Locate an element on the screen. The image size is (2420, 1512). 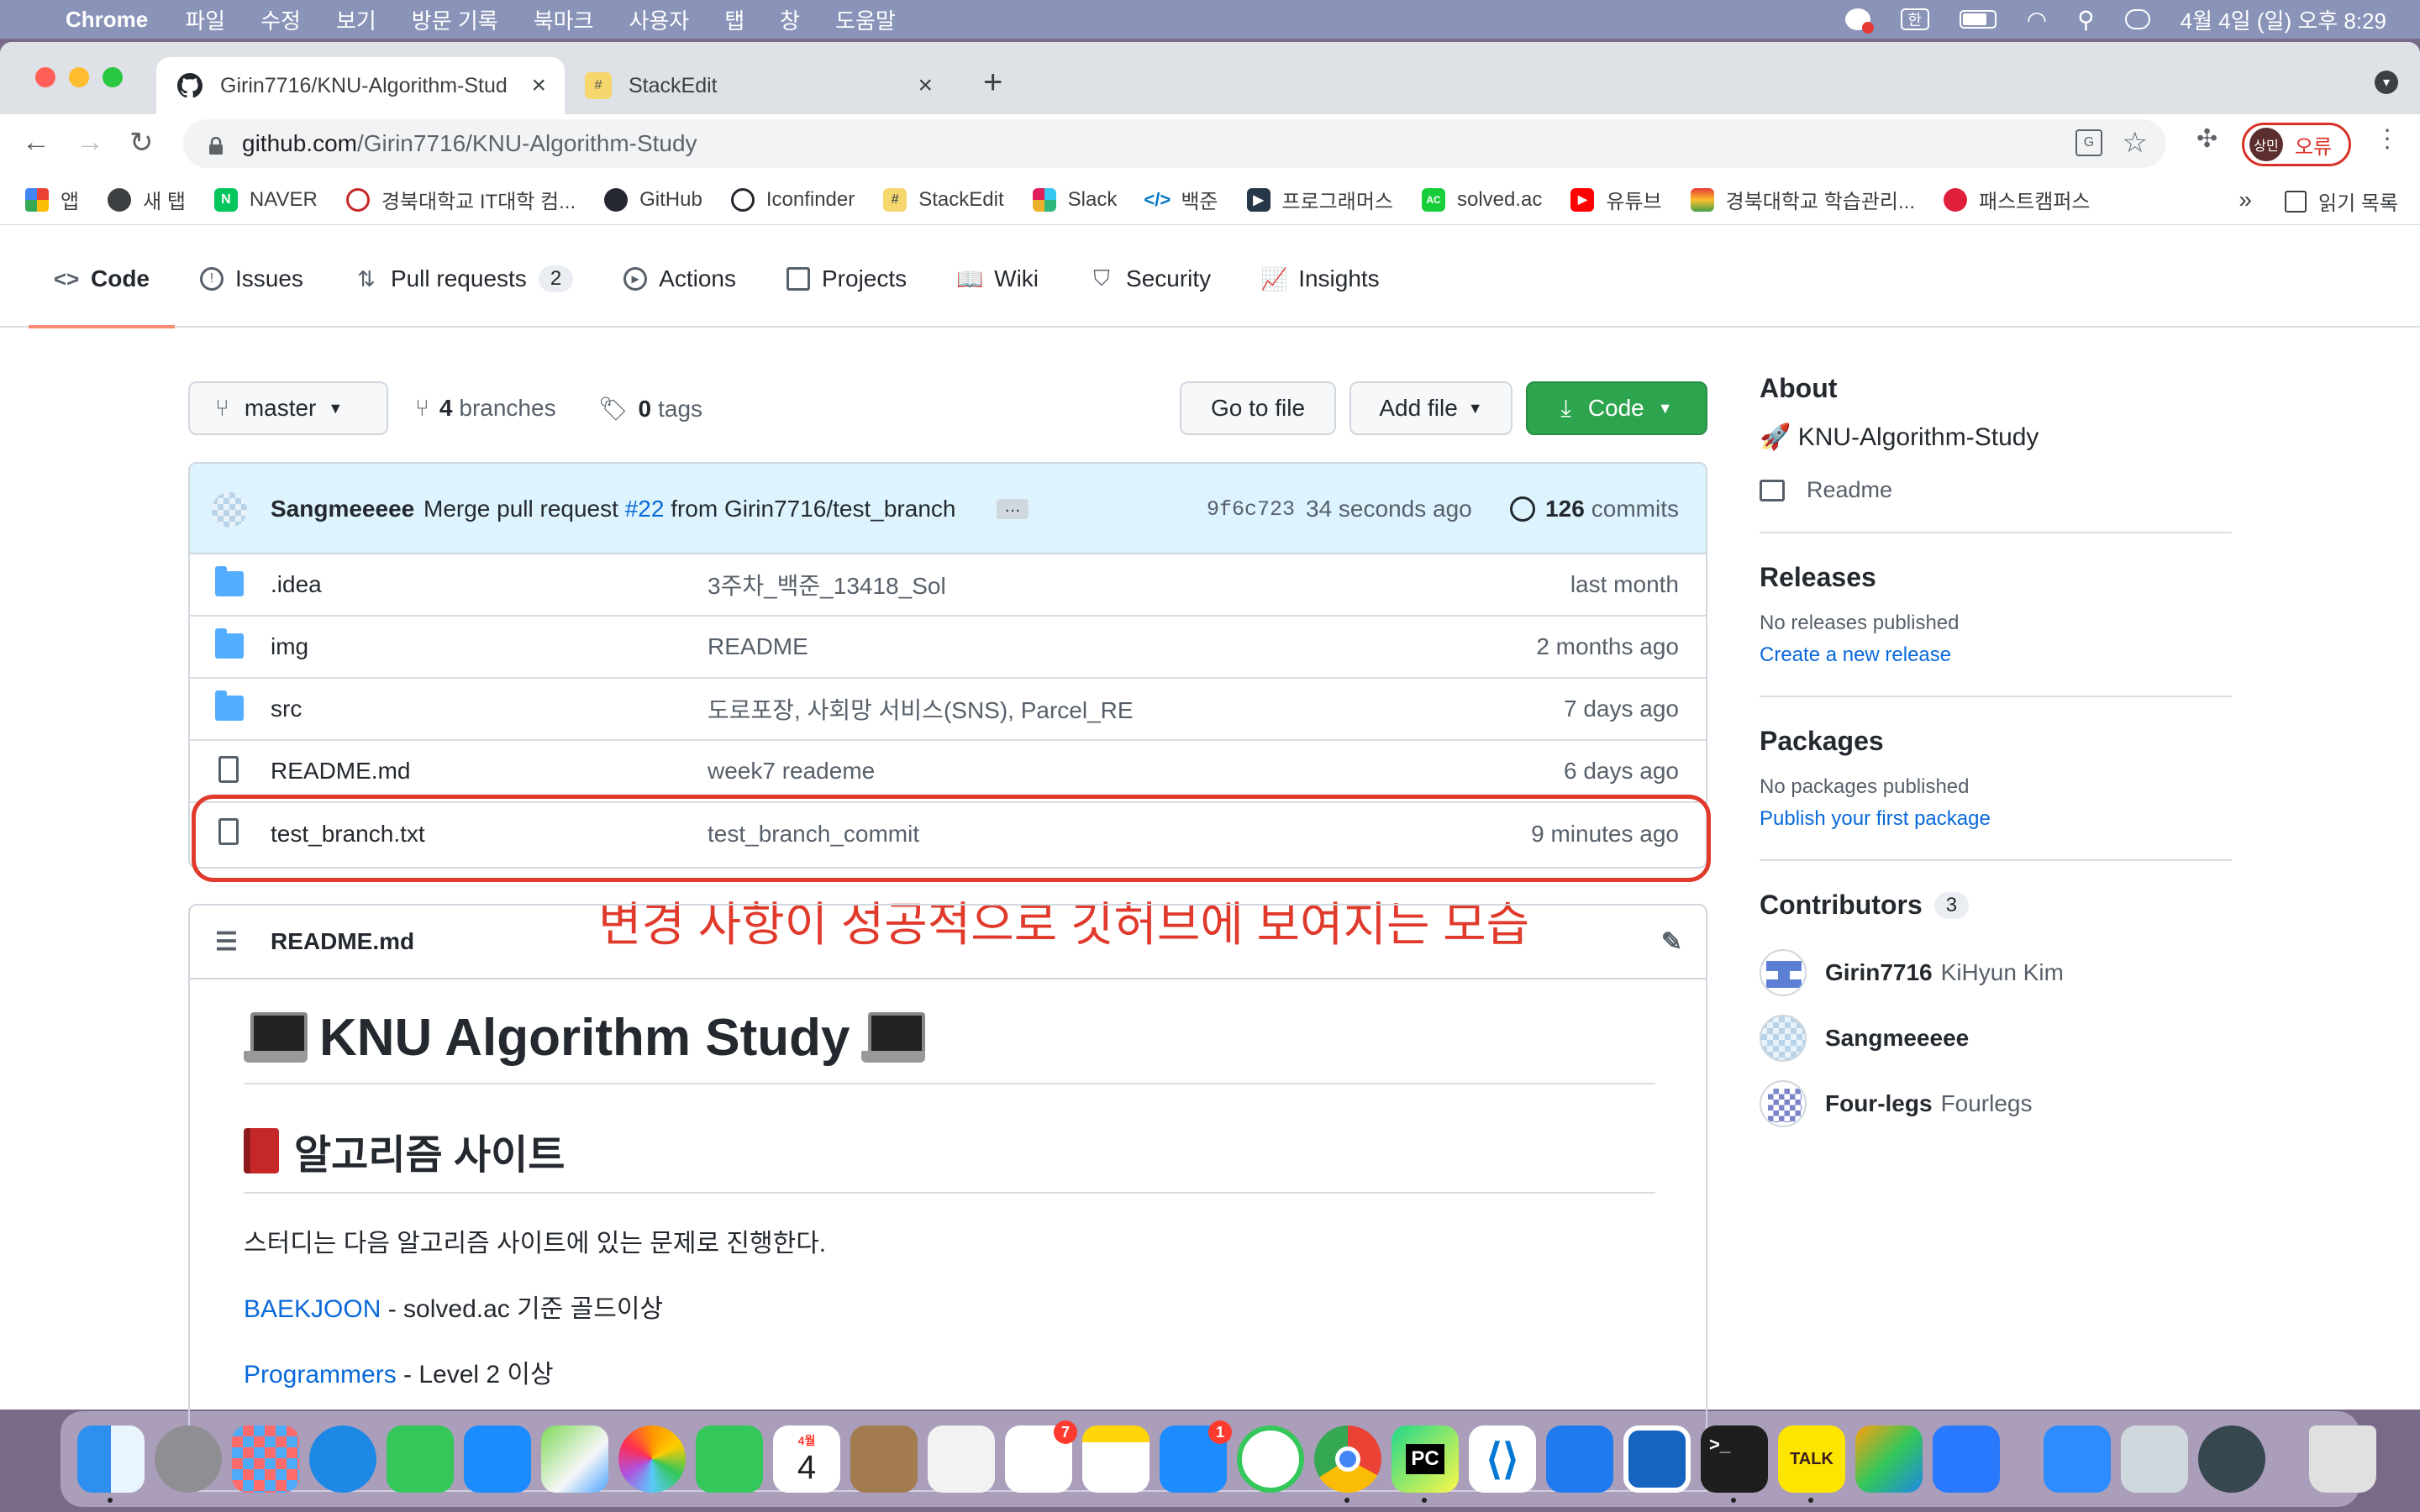
xcode-icon is located at coordinates (1579, 1459).